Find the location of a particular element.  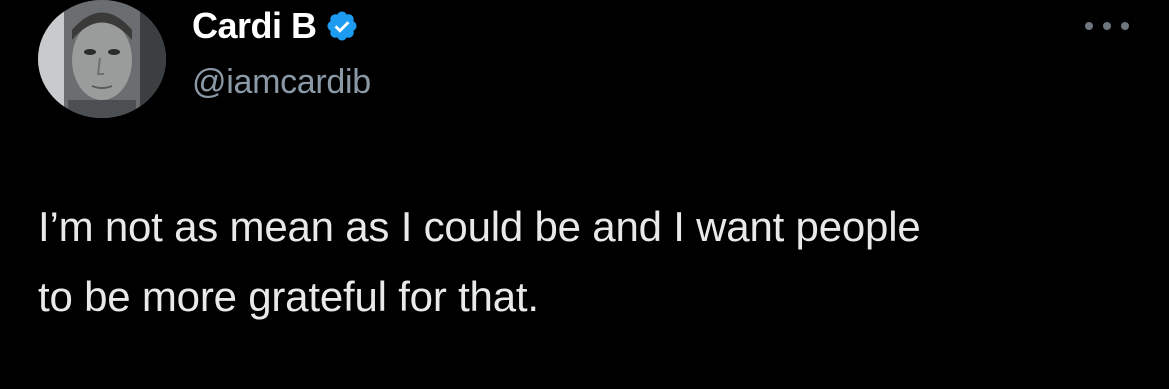

author-handle: @iamcardib is located at coordinates (281, 82).